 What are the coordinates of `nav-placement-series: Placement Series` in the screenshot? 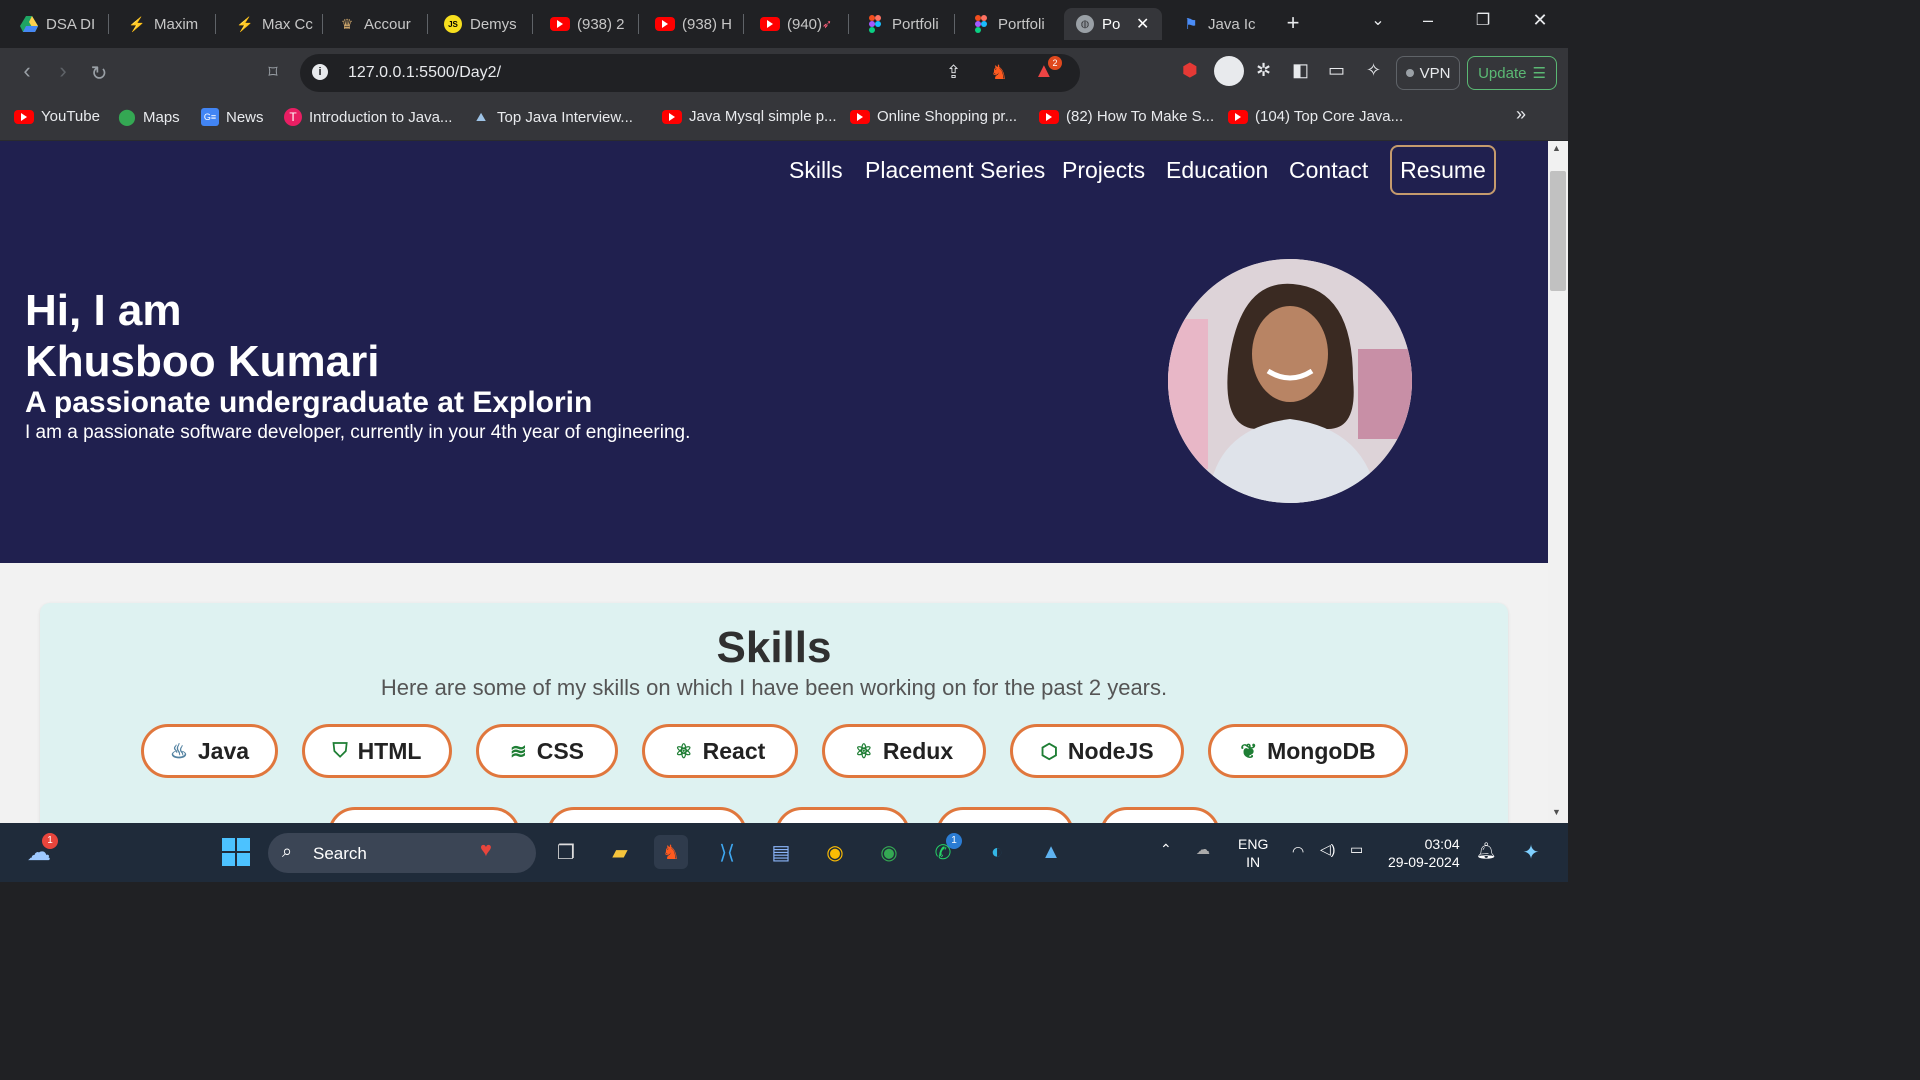 It's located at (955, 170).